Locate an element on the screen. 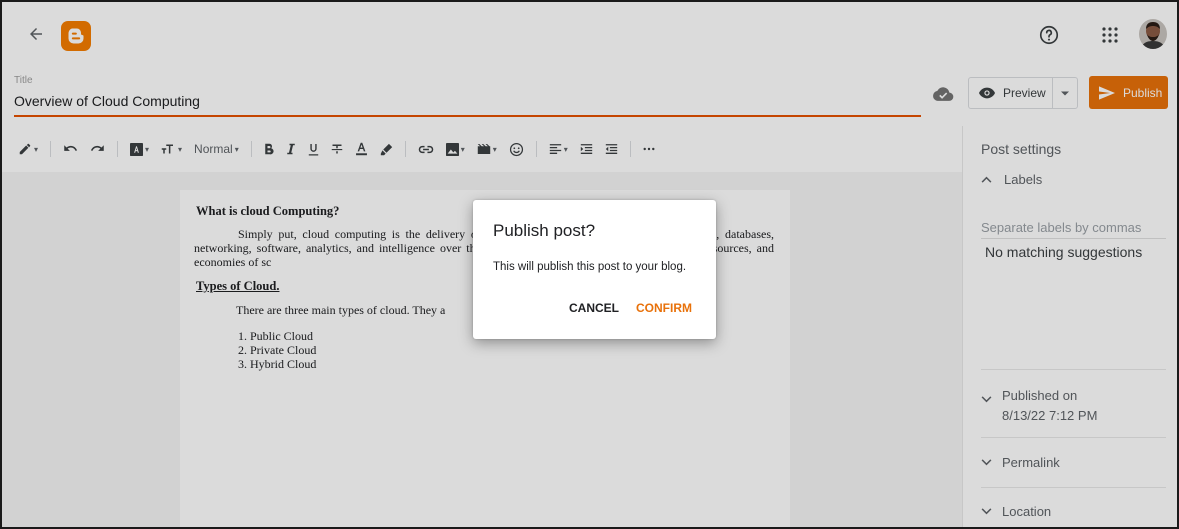 The width and height of the screenshot is (1179, 529). confirm-button: CONFIRM is located at coordinates (664, 308).